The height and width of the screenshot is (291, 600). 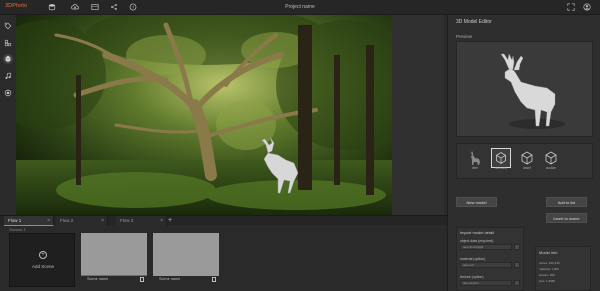 I want to click on plus-icon: +, so click(x=43, y=255).